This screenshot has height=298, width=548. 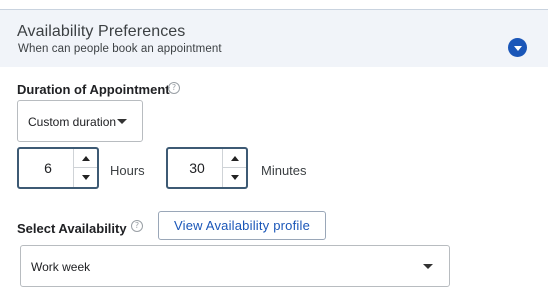 I want to click on minutes-label: Minutes, so click(x=284, y=170).